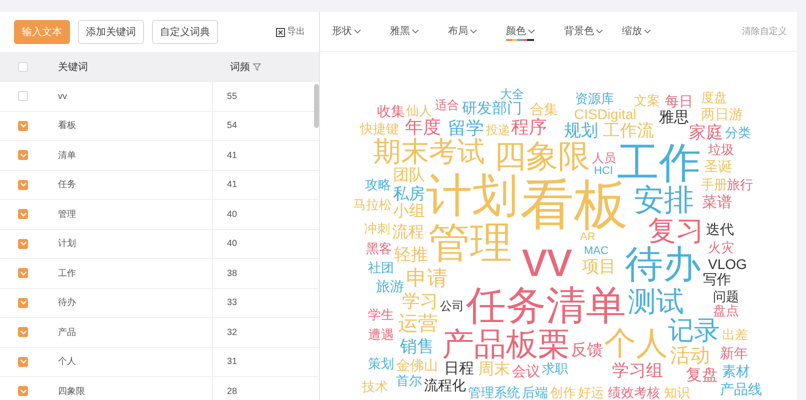 The height and width of the screenshot is (400, 806). I want to click on word-cloud-word: 资源库, so click(594, 98).